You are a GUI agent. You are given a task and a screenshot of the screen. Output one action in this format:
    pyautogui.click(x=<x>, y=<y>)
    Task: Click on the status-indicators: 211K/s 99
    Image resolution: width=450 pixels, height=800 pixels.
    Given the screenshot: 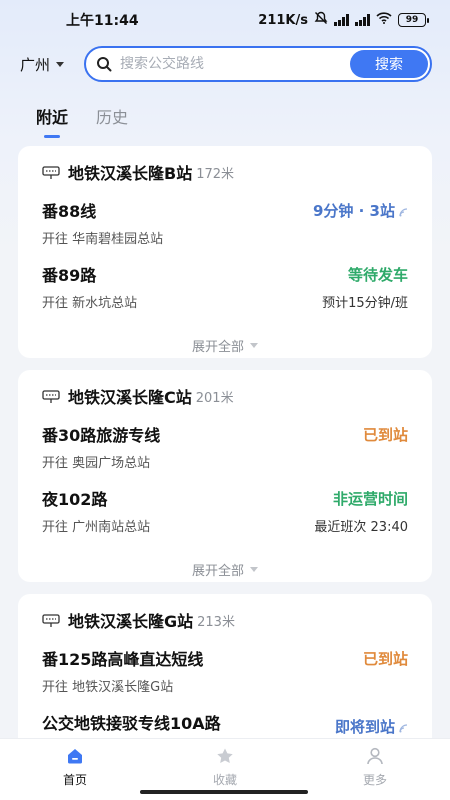 What is the action you would take?
    pyautogui.click(x=343, y=20)
    